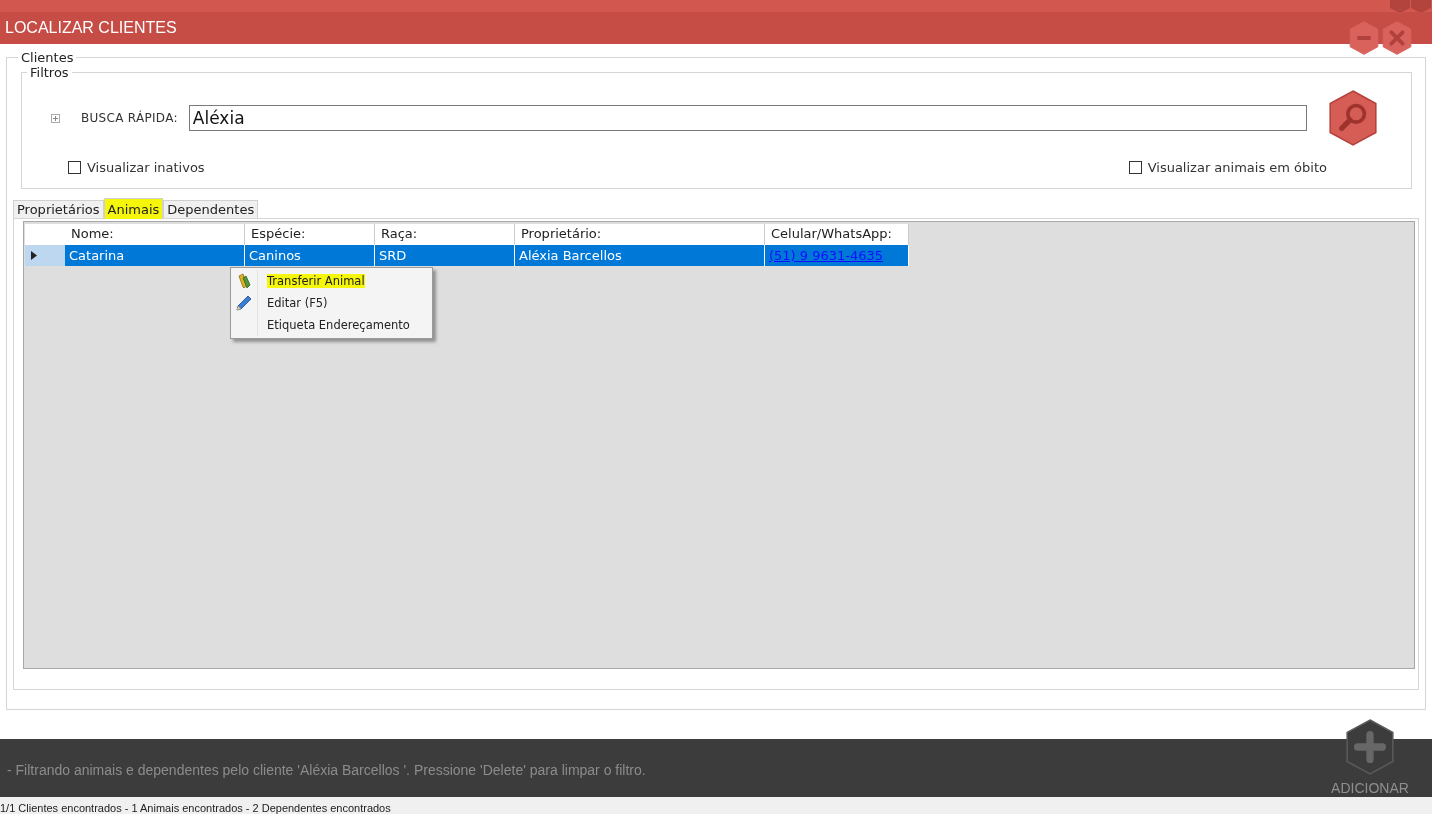  What do you see at coordinates (244, 303) in the screenshot?
I see `pencil-icon` at bounding box center [244, 303].